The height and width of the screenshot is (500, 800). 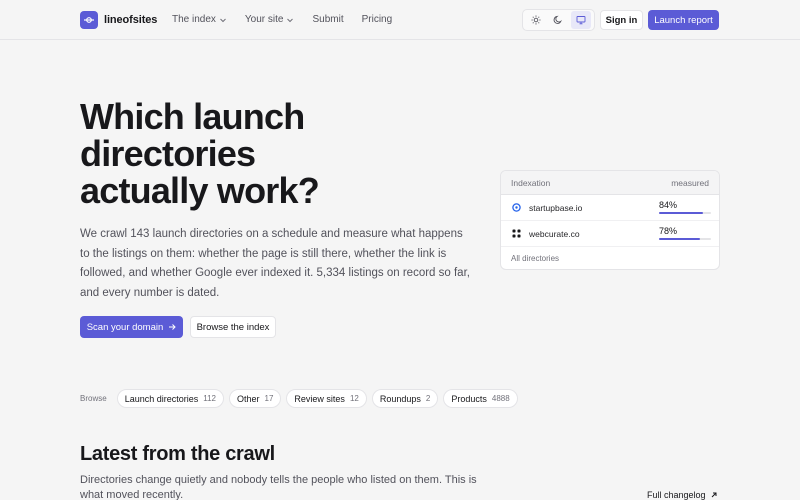 I want to click on monitor-icon, so click(x=581, y=20).